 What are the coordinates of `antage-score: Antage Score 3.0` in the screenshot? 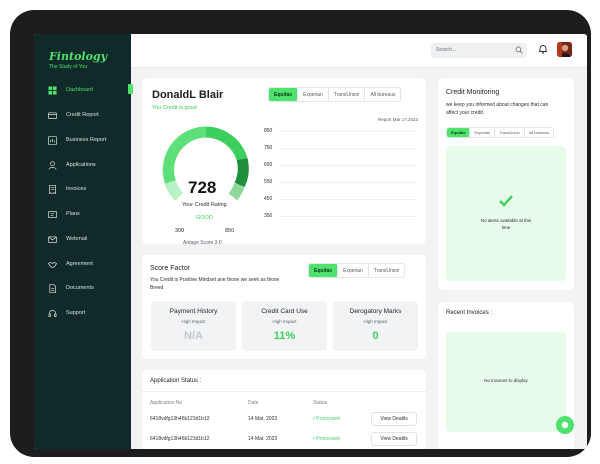 It's located at (202, 243).